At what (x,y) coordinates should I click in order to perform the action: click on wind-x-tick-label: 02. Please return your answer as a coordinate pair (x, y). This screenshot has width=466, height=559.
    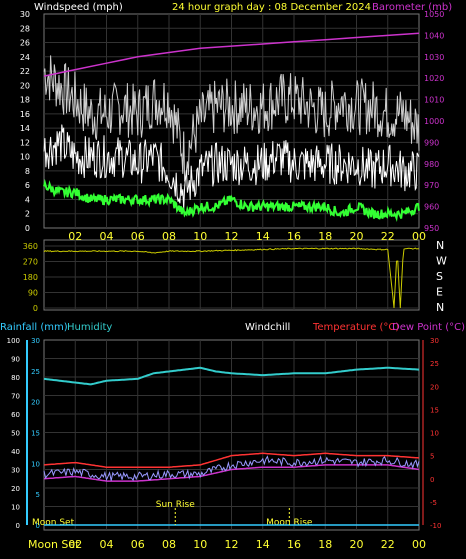
    Looking at the image, I should click on (75, 236).